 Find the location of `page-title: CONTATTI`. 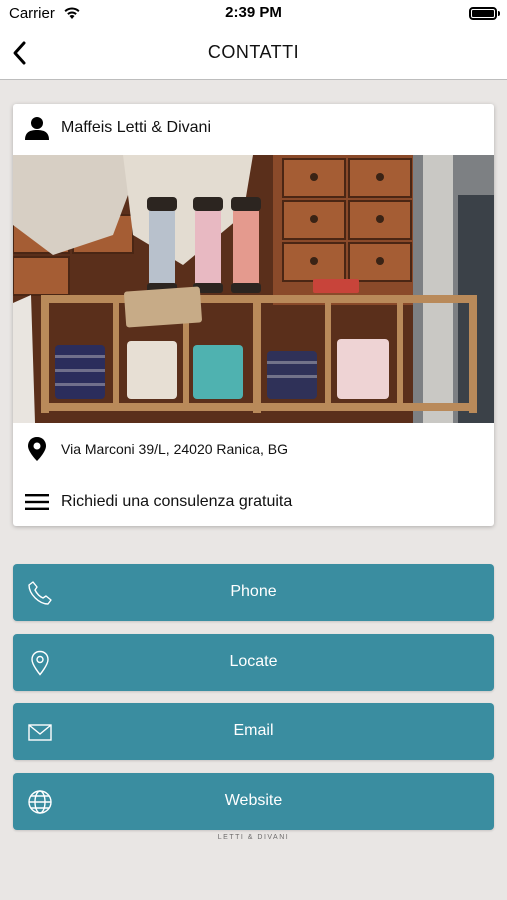

page-title: CONTATTI is located at coordinates (253, 52).